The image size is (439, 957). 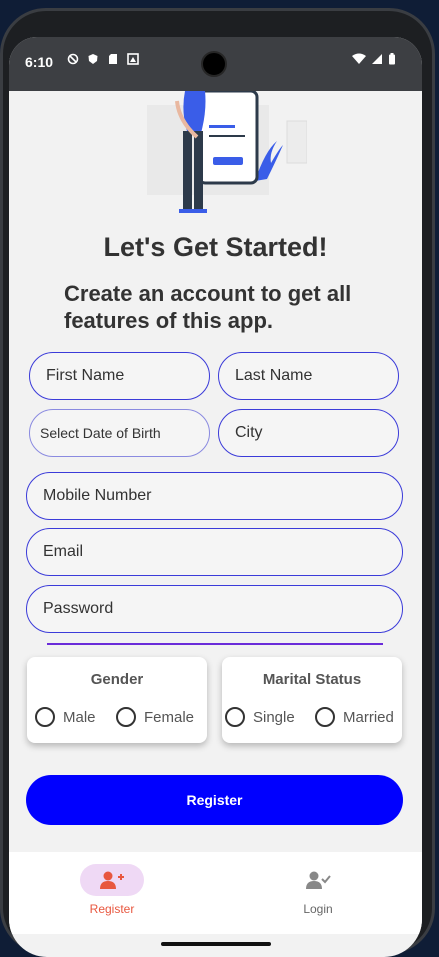 What do you see at coordinates (85, 375) in the screenshot?
I see `first-name-placeholder: First Name` at bounding box center [85, 375].